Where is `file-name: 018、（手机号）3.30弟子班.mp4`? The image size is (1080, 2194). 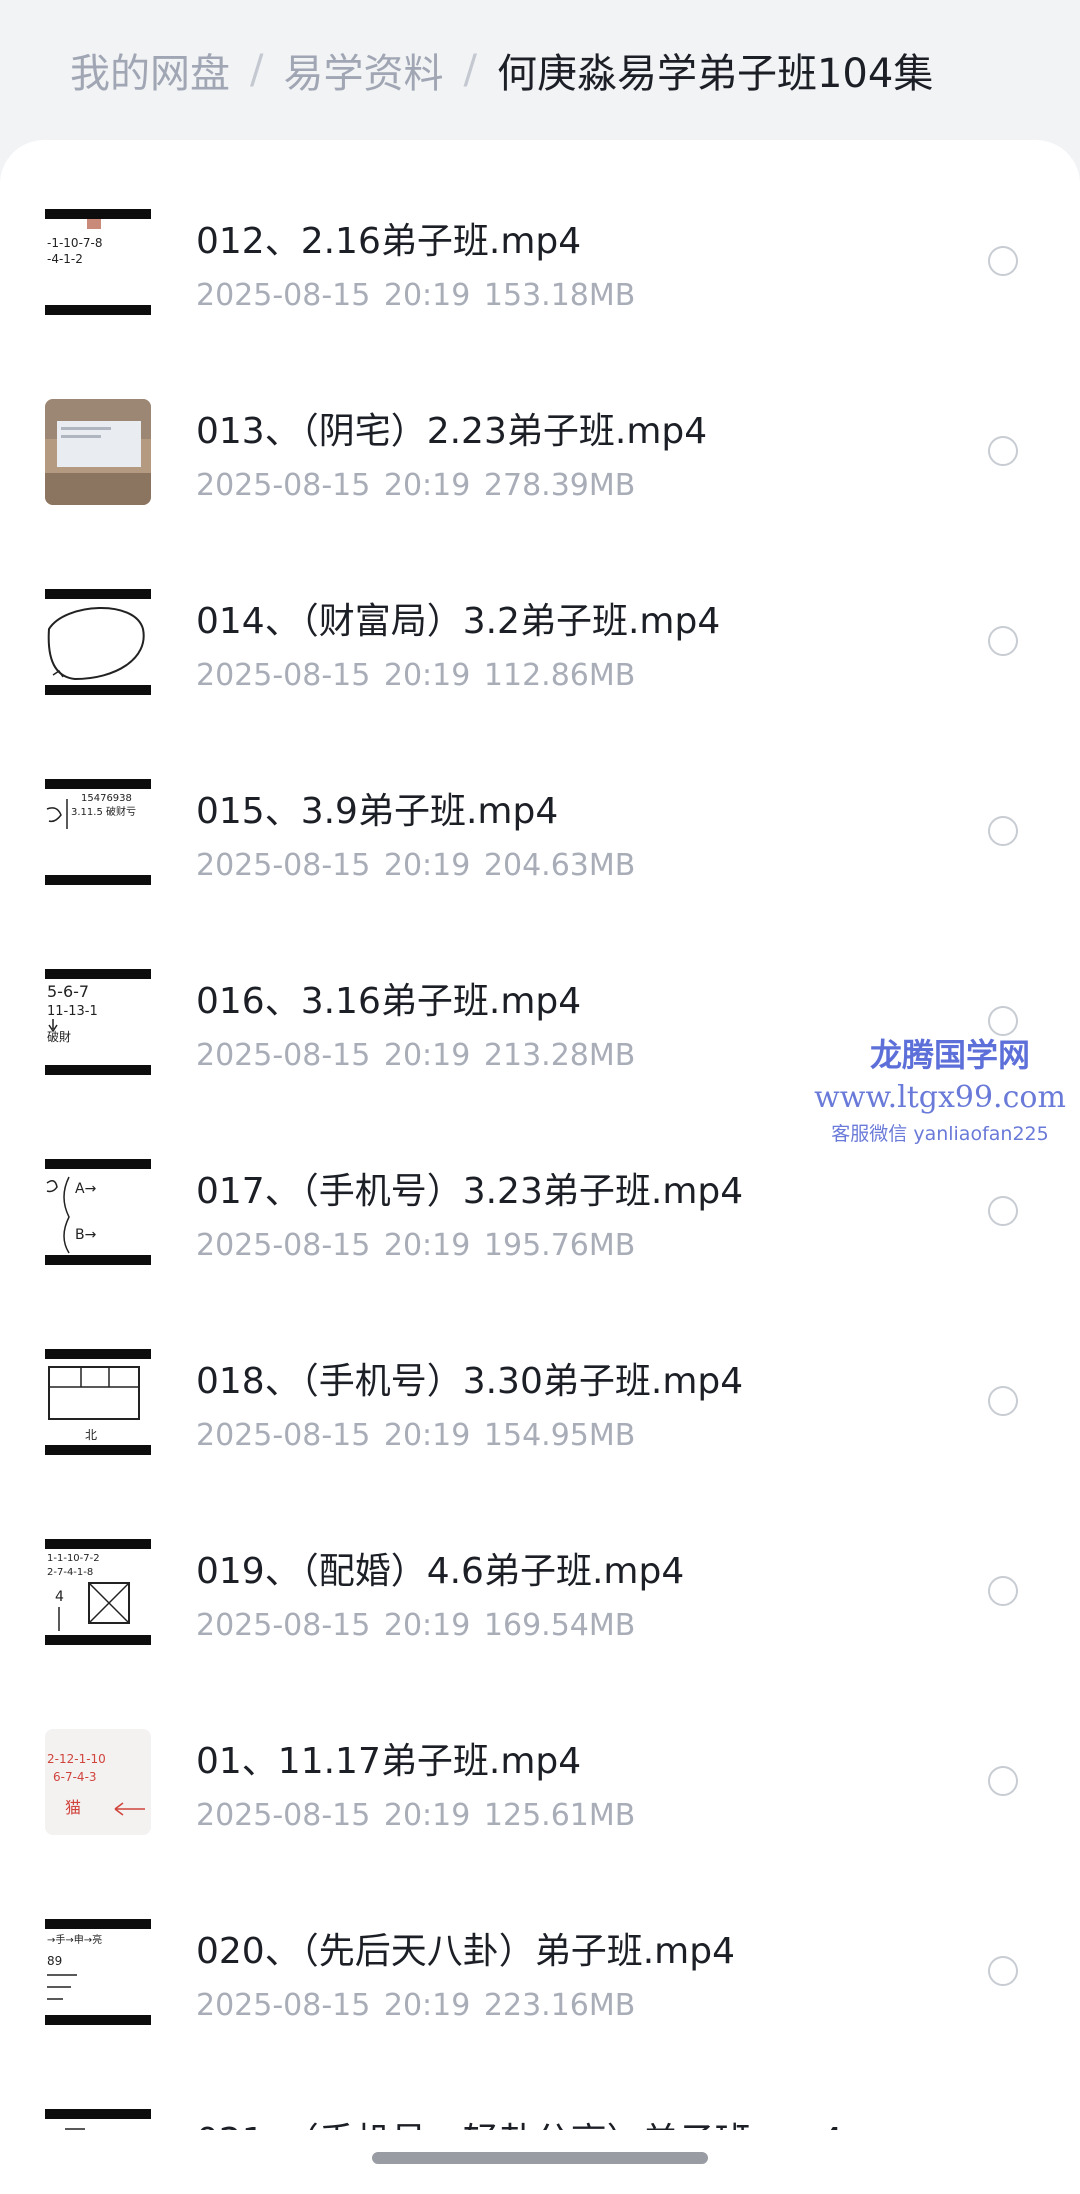 file-name: 018、（手机号）3.30弟子班.mp4 is located at coordinates (470, 1381).